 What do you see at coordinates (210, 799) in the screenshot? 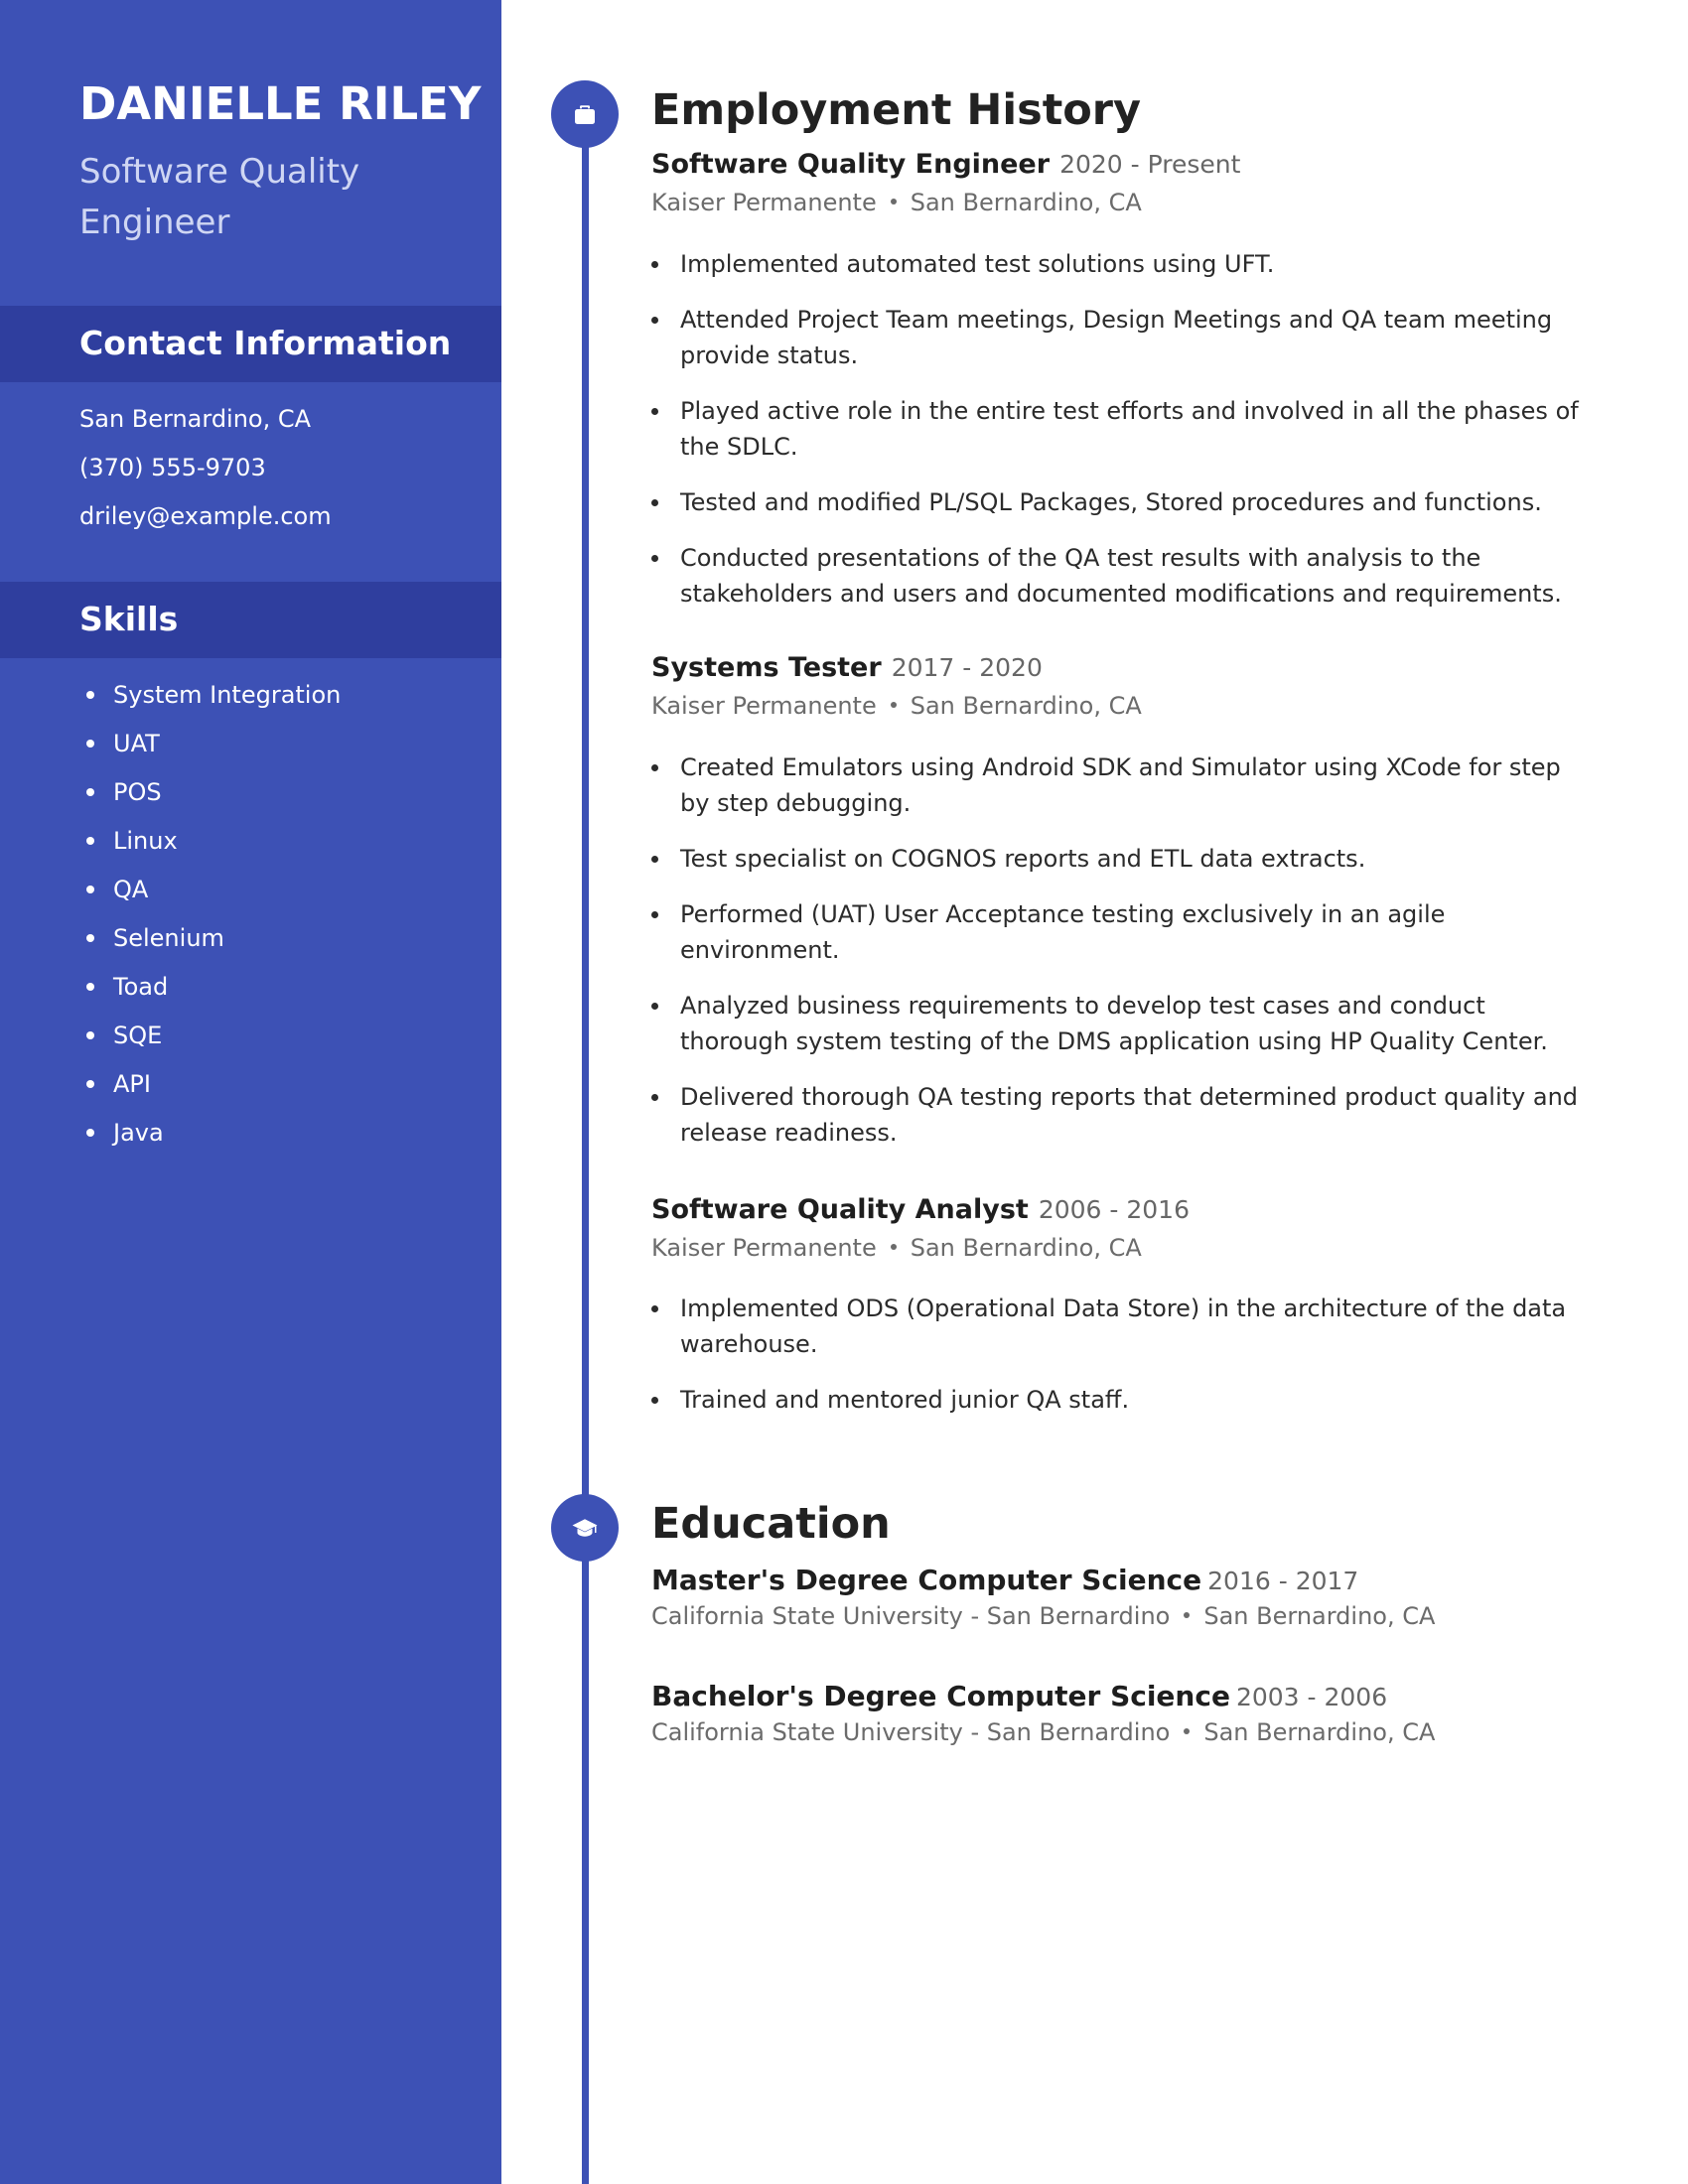
I see `skill-item: POS` at bounding box center [210, 799].